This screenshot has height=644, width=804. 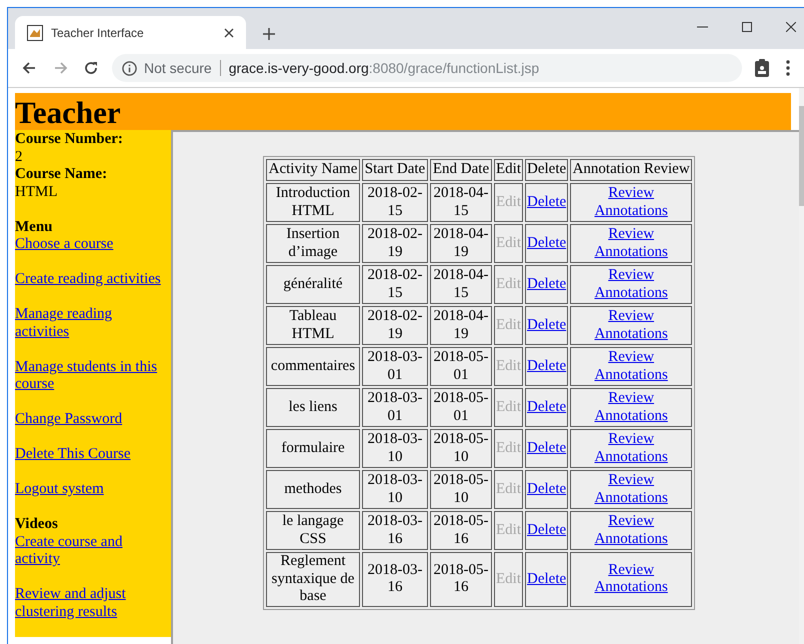 I want to click on column-header: End Date, so click(x=461, y=170).